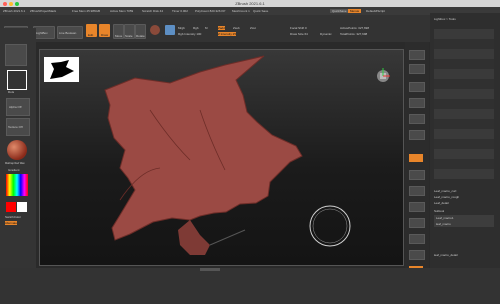  I want to click on list-item: leaf_macro_detail, so click(446, 255).